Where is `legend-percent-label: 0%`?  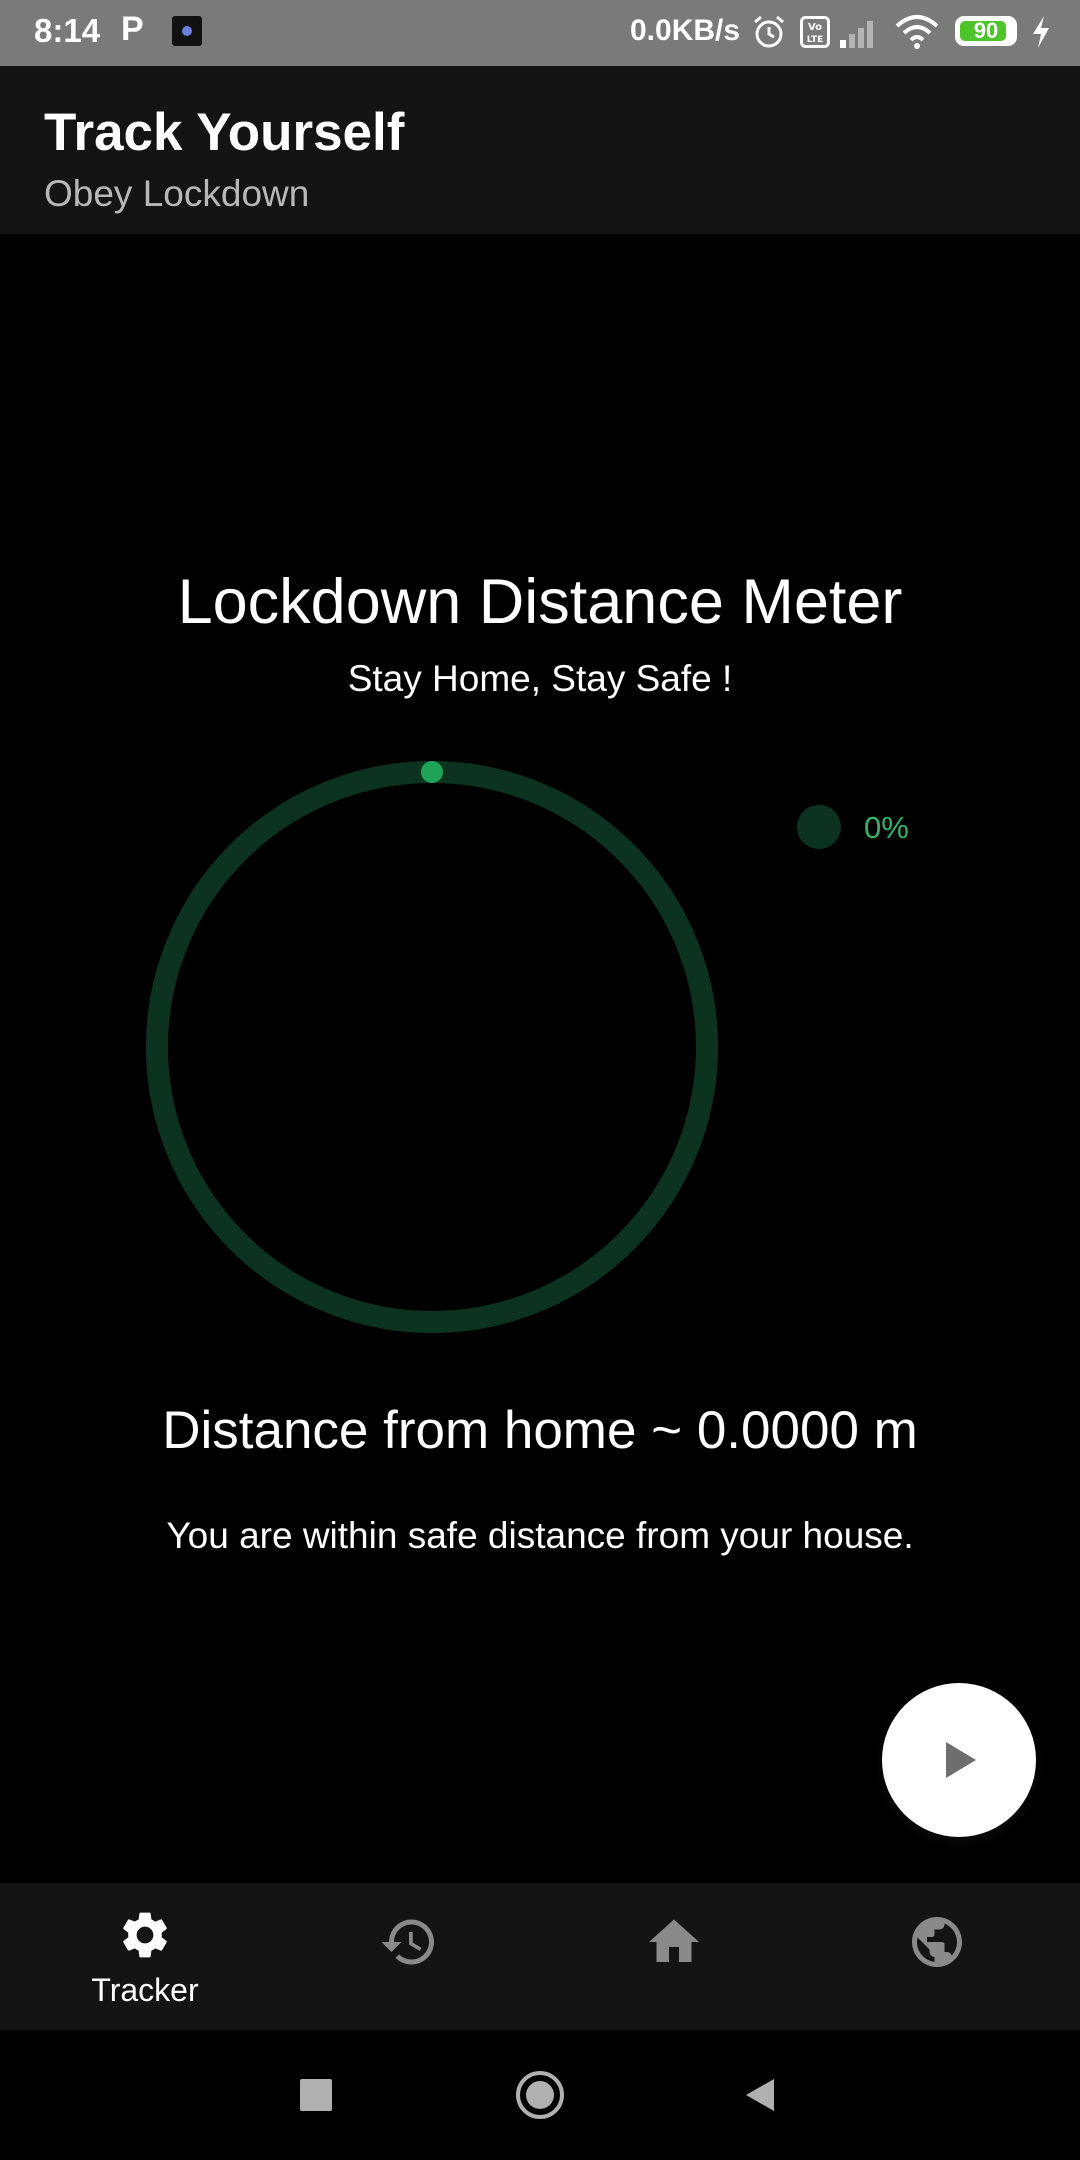 legend-percent-label: 0% is located at coordinates (886, 827).